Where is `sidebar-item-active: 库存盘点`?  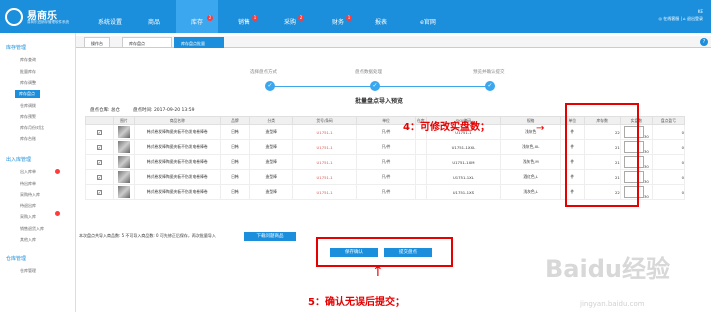
sidebar-item-active: 库存盘点 is located at coordinates (27, 94).